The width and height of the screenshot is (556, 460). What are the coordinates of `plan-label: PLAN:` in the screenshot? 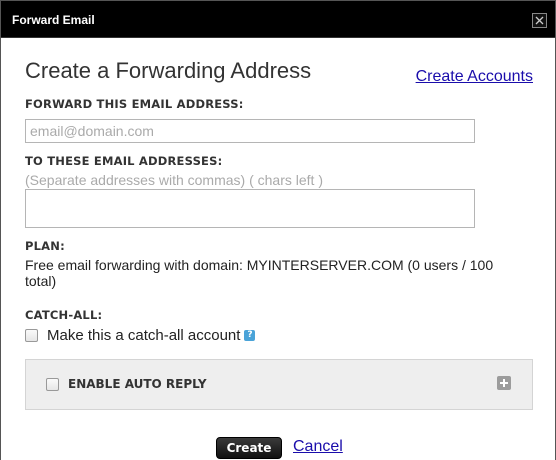 It's located at (45, 246).